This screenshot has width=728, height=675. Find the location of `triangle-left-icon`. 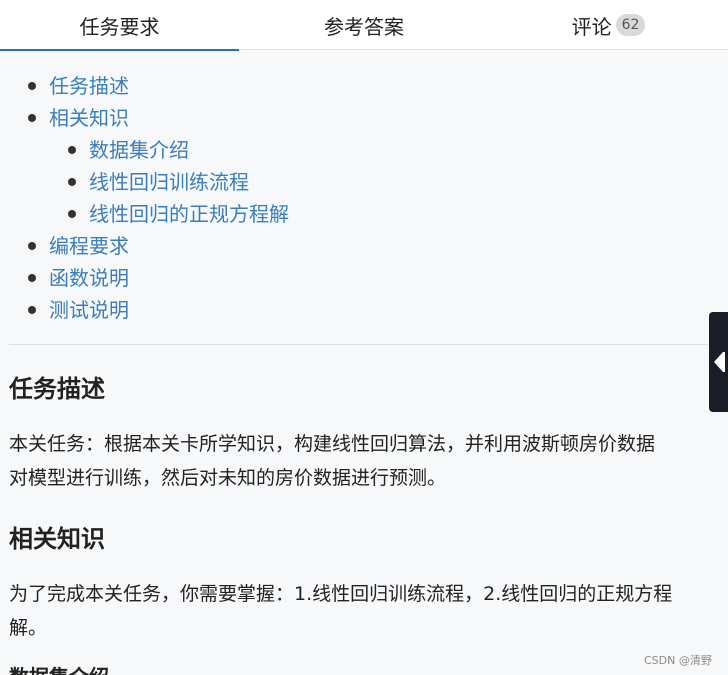

triangle-left-icon is located at coordinates (719, 362).